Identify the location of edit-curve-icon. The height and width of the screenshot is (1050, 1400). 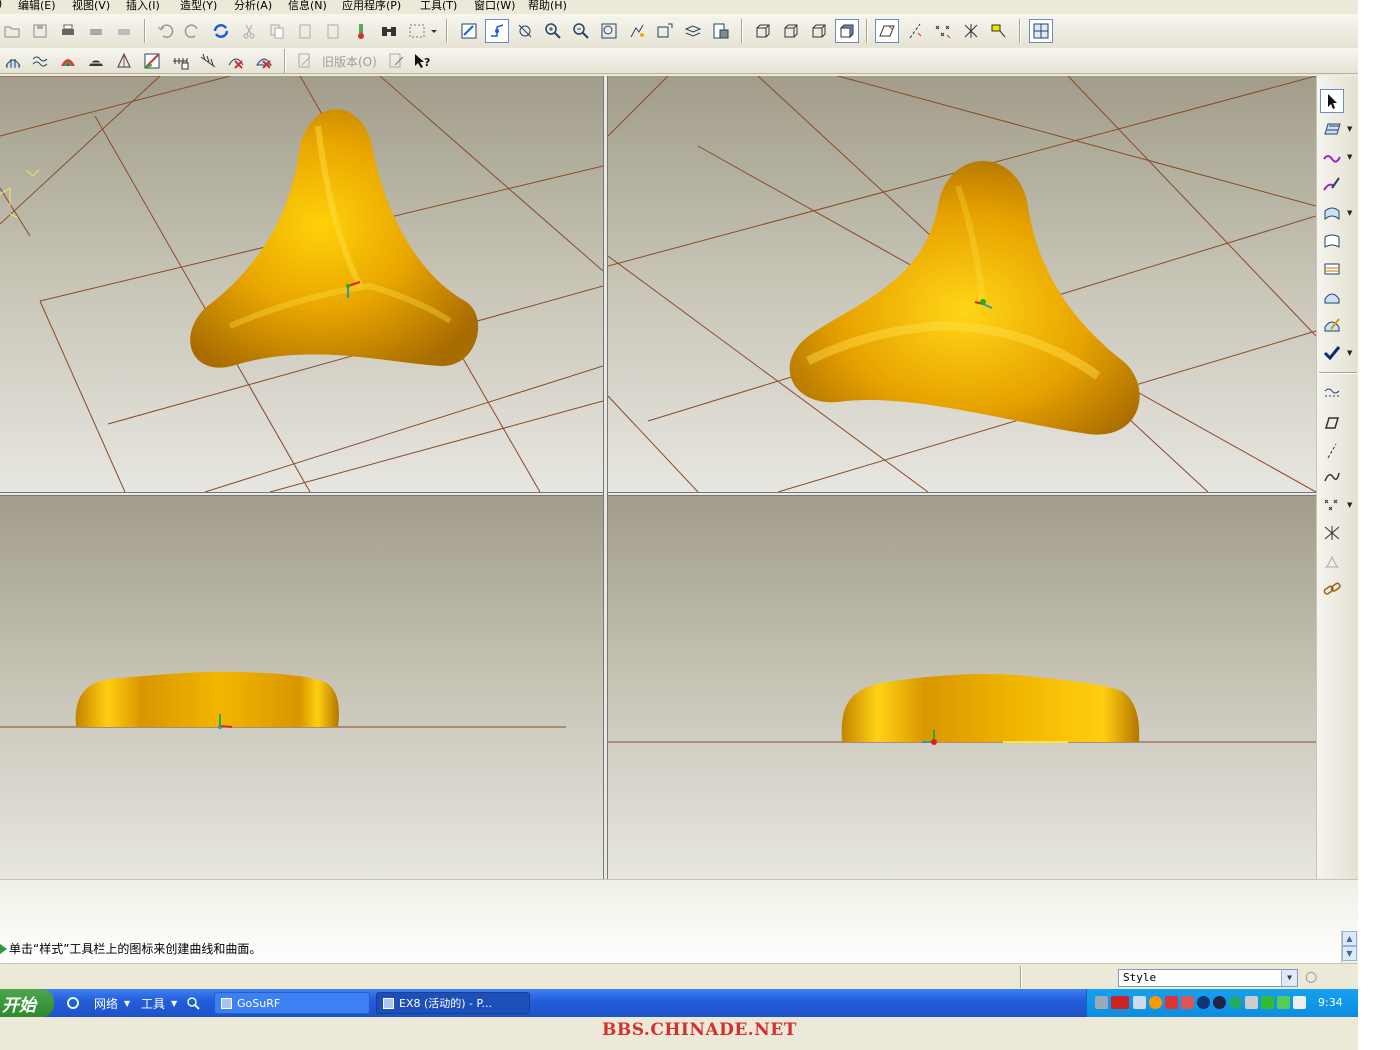
(1332, 185).